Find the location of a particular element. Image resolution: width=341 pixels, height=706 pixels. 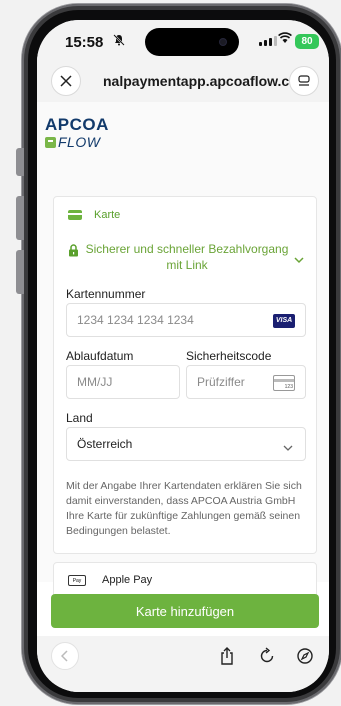

cvc-label: Sicherheitscode is located at coordinates (229, 356).